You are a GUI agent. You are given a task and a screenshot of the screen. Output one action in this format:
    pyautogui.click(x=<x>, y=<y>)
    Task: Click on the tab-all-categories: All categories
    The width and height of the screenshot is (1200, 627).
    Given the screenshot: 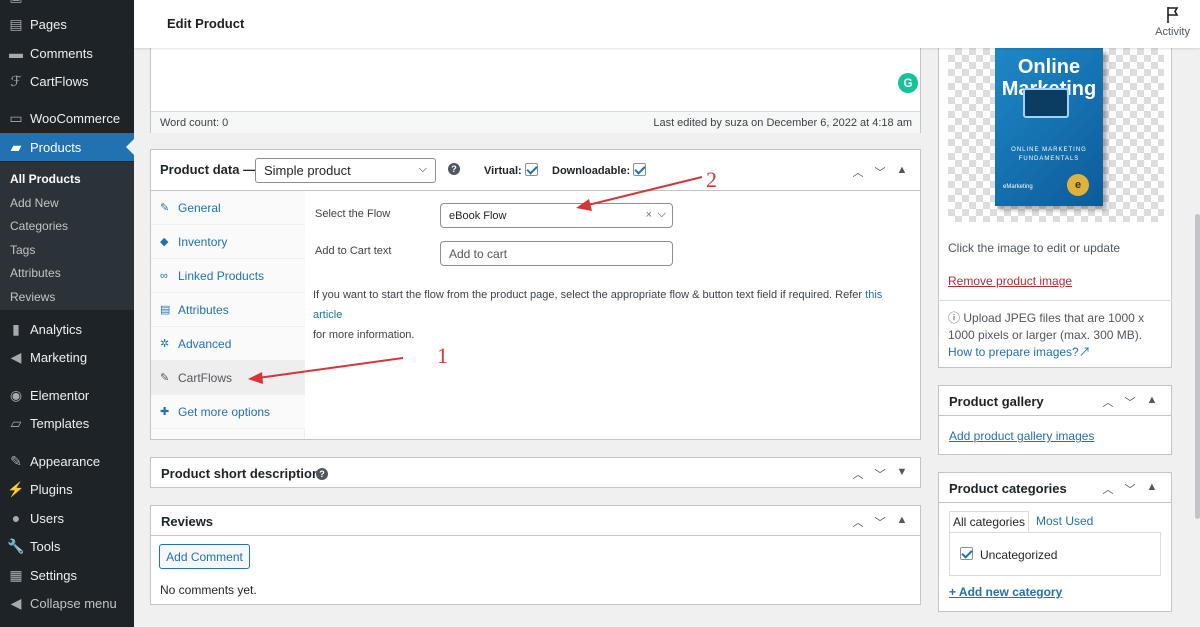 What is the action you would take?
    pyautogui.click(x=989, y=522)
    